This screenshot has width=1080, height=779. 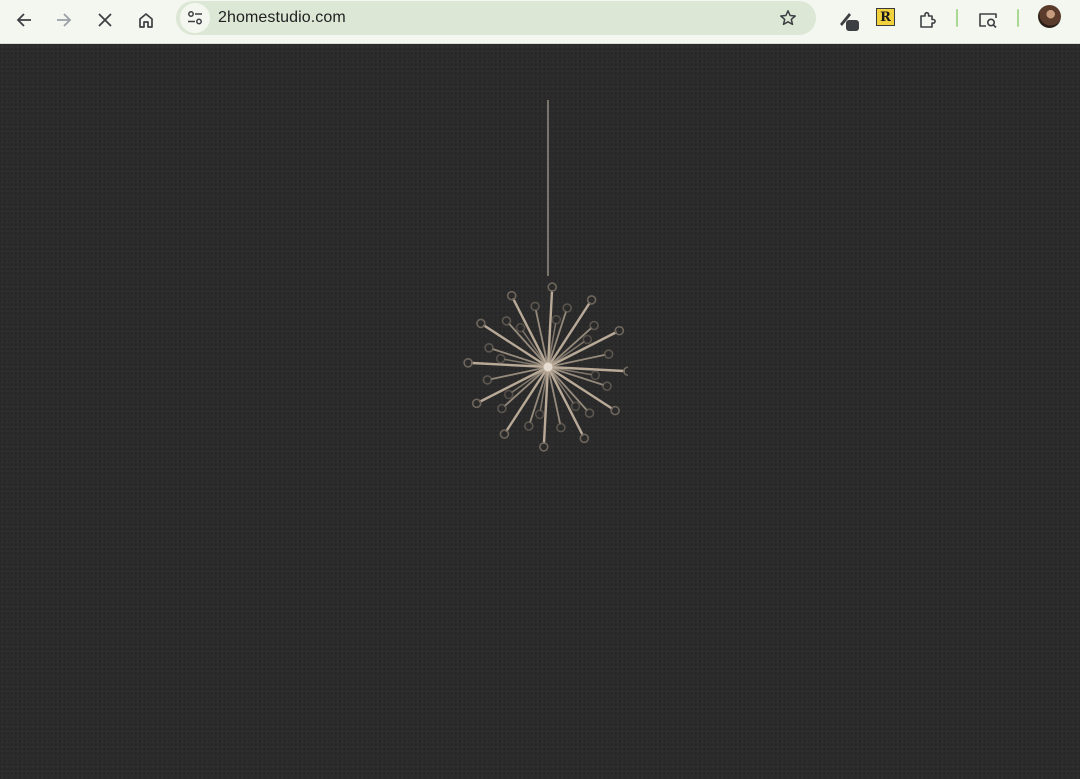 I want to click on tune-icon, so click(x=195, y=18).